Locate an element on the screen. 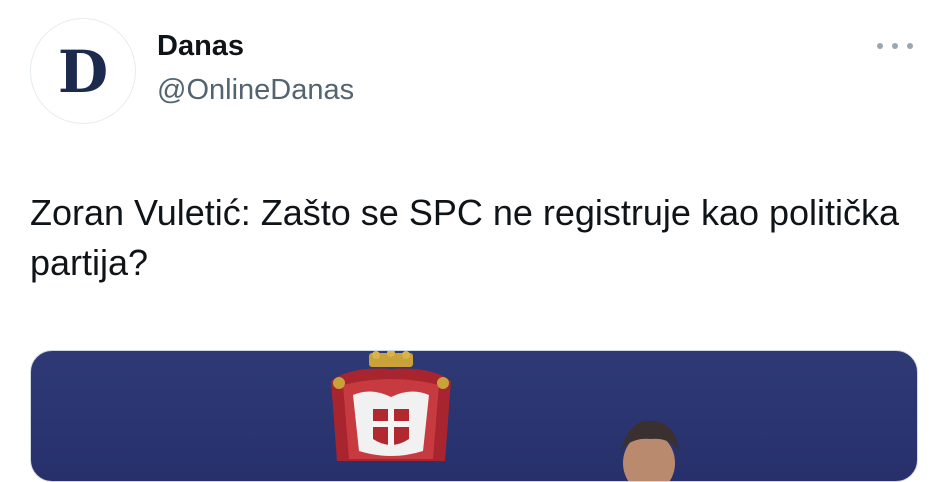  author-handle: @OnlineDanas is located at coordinates (255, 90).